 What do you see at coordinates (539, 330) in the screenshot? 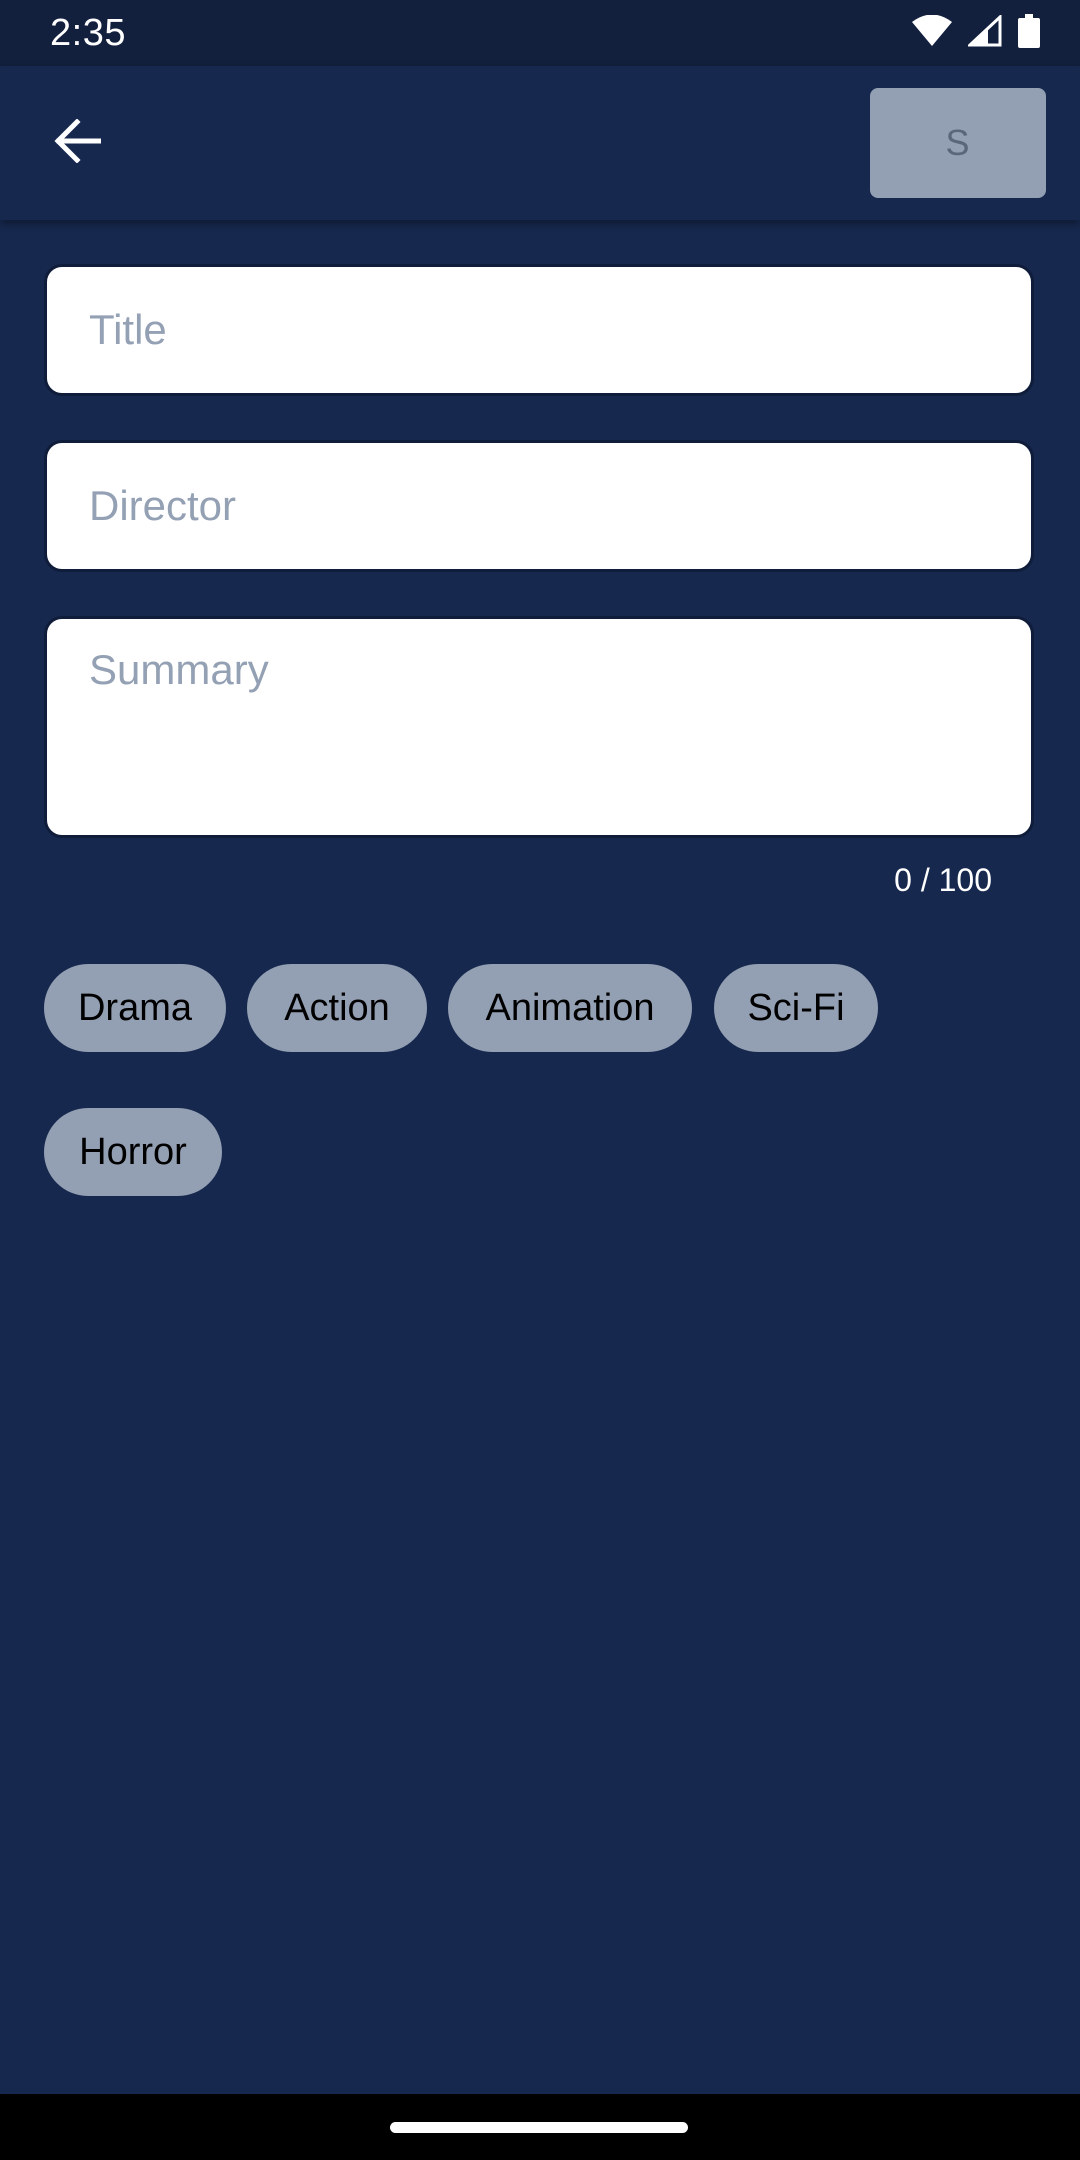
I see `title-input: Title` at bounding box center [539, 330].